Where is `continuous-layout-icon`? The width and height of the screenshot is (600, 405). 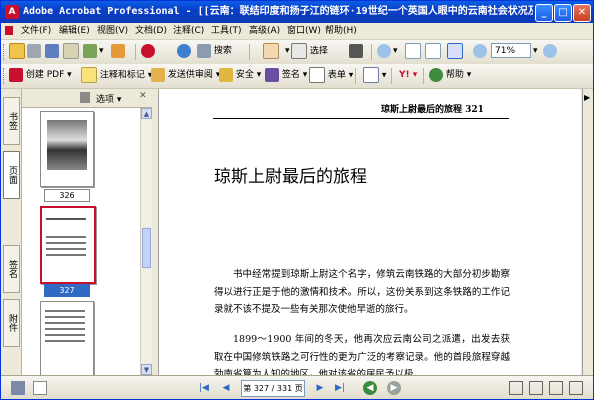 continuous-layout-icon is located at coordinates (536, 388).